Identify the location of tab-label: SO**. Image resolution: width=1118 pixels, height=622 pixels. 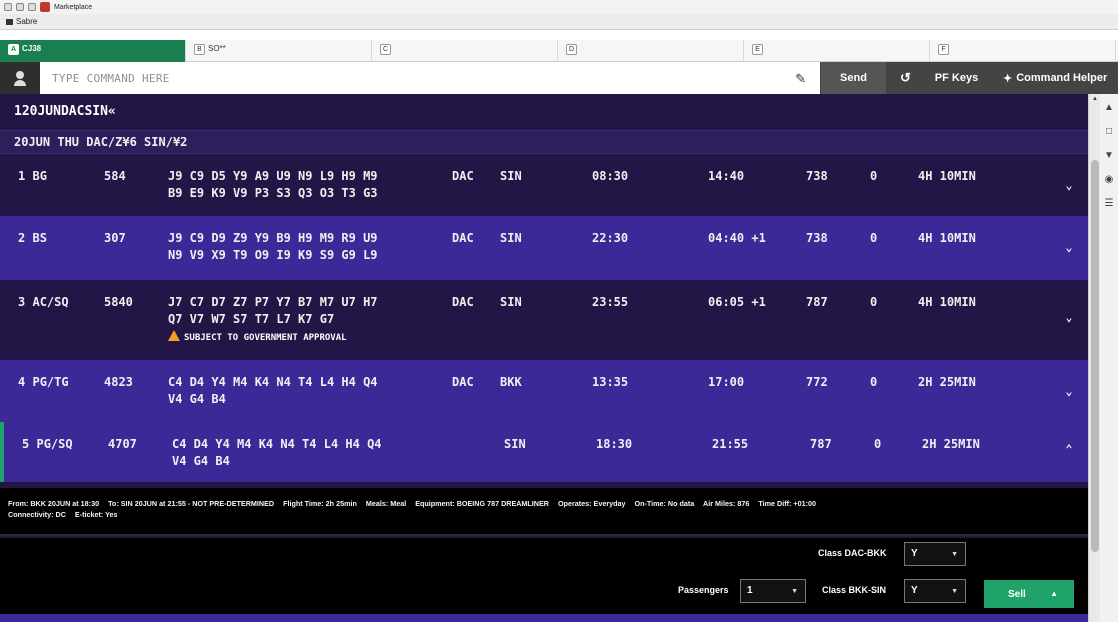
(217, 48).